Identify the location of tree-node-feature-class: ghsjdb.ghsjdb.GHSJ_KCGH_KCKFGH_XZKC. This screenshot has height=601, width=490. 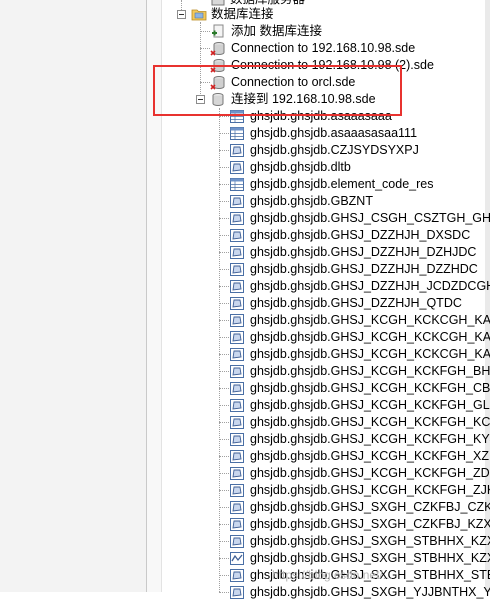
(350, 456).